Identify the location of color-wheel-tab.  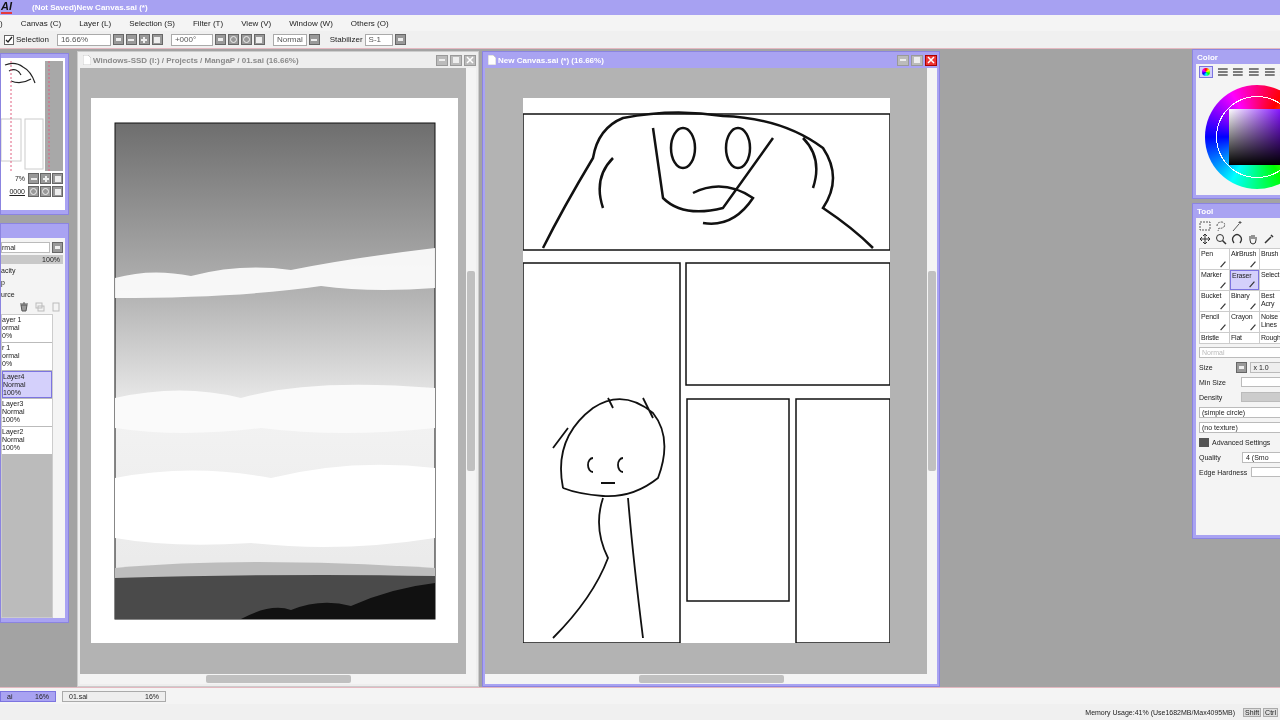
(1206, 72).